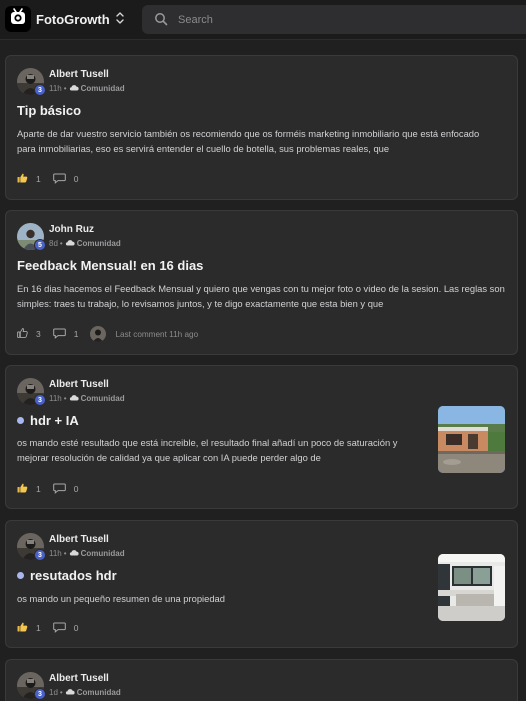  I want to click on post-card: 3 Albert Tusell 1d • Comunidad, so click(261, 680).